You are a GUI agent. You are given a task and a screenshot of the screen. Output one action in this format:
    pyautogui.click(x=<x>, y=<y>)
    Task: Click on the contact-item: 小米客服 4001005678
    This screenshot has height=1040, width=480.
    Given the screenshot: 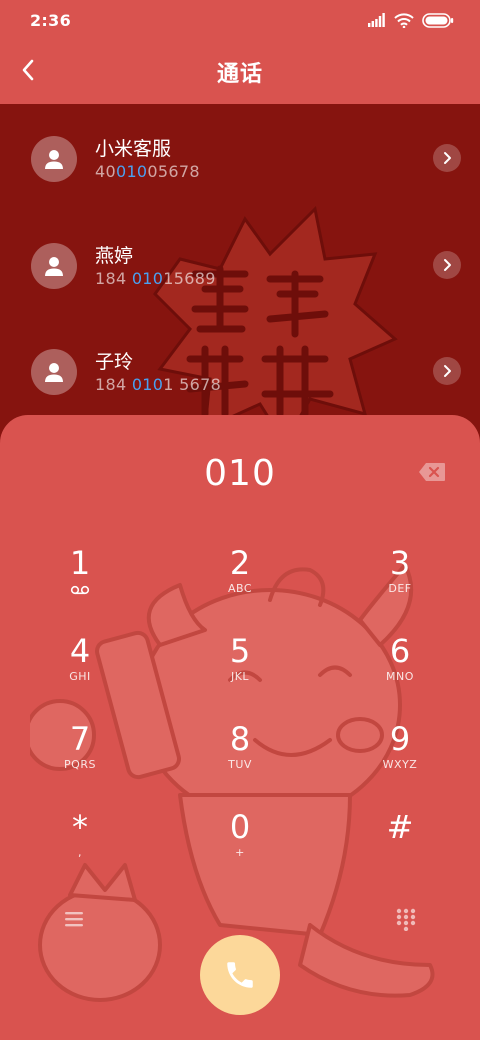 What is the action you would take?
    pyautogui.click(x=240, y=149)
    